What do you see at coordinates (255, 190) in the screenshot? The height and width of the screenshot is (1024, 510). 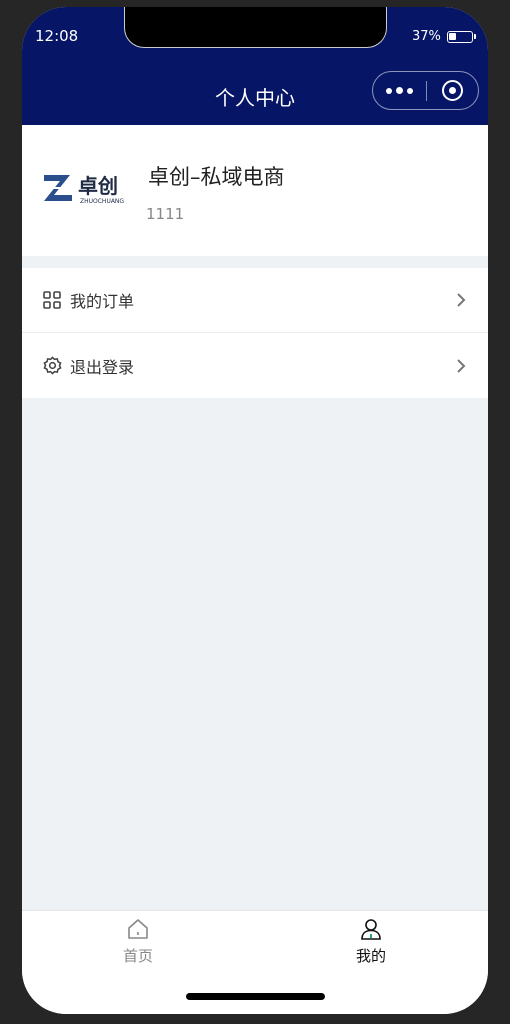 I see `profile-card: 卓创 ZHUOCHUANG 卓创–私域电商 1111` at bounding box center [255, 190].